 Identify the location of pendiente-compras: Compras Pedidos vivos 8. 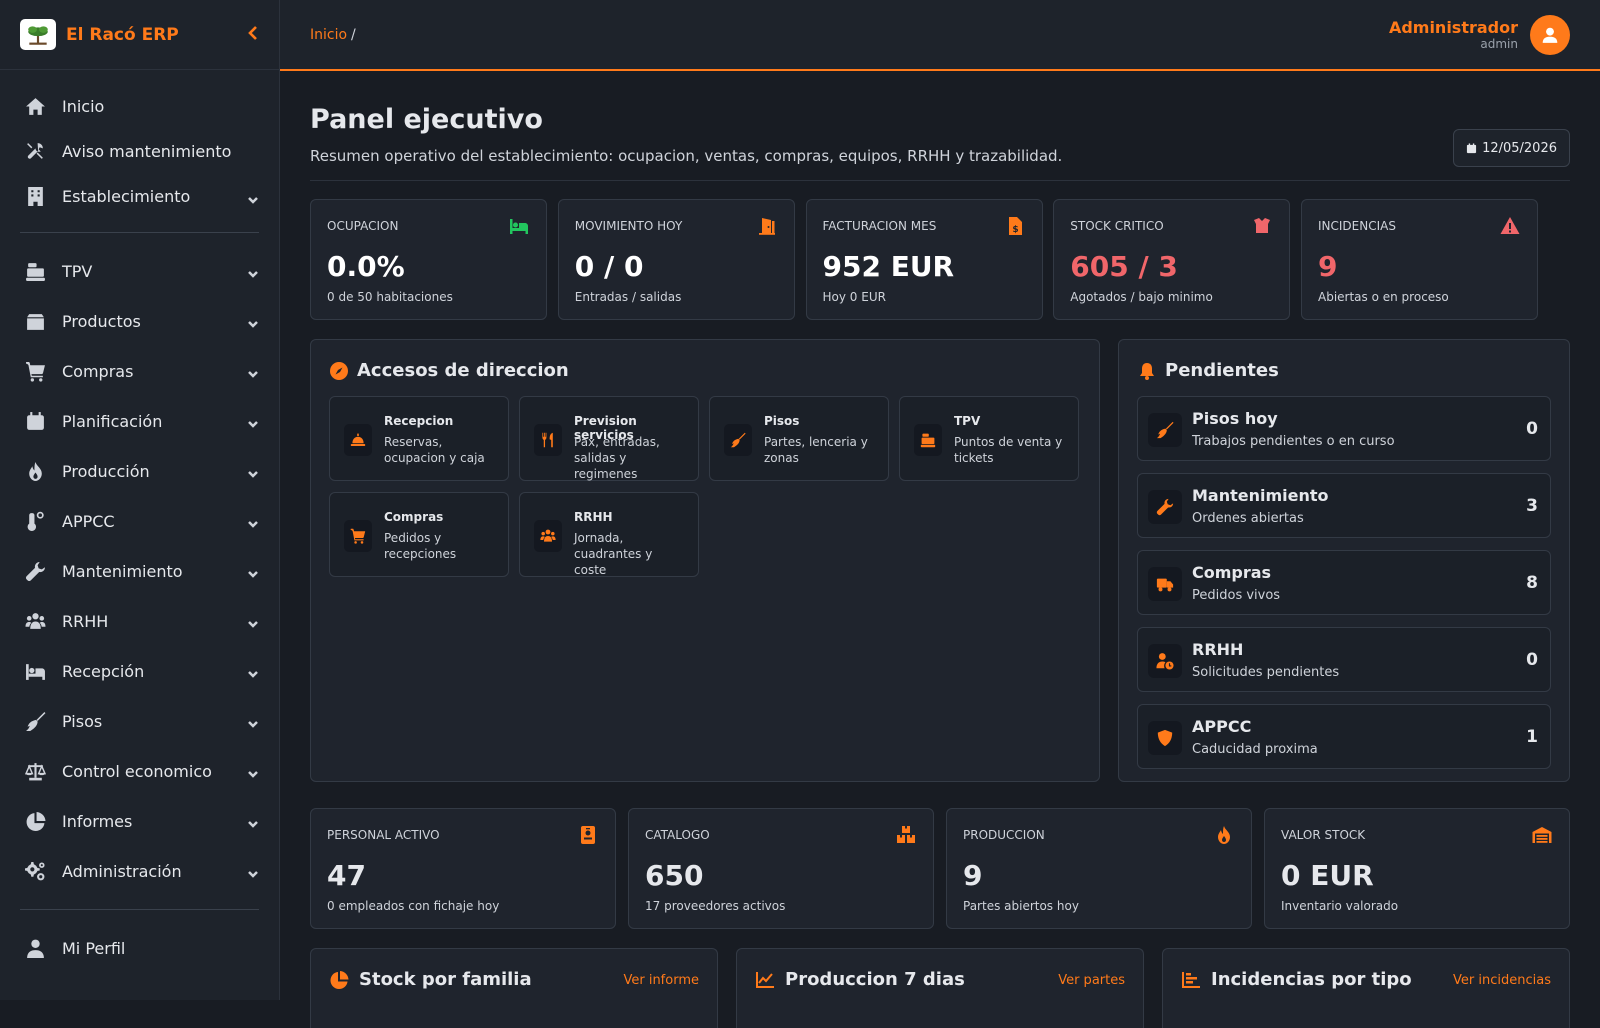
(1344, 582).